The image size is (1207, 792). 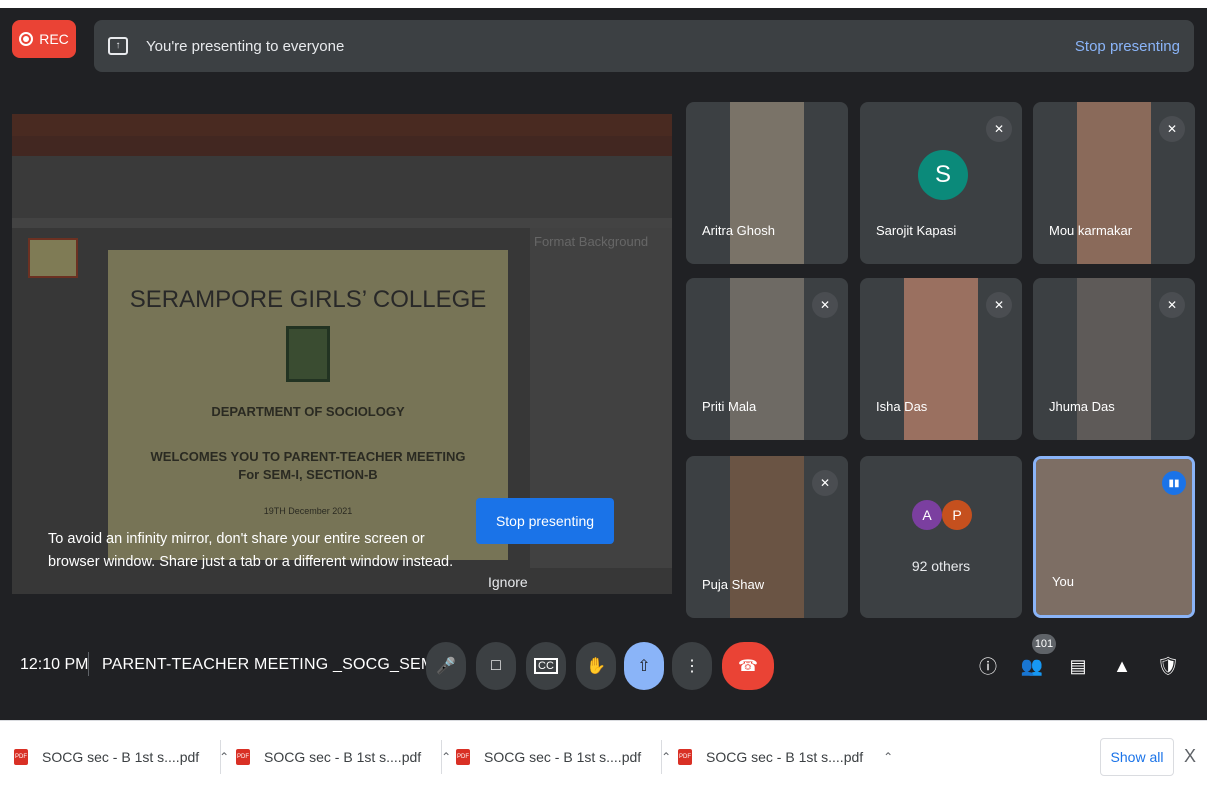 What do you see at coordinates (988, 666) in the screenshot?
I see `meeting-info-icon: ⓘ` at bounding box center [988, 666].